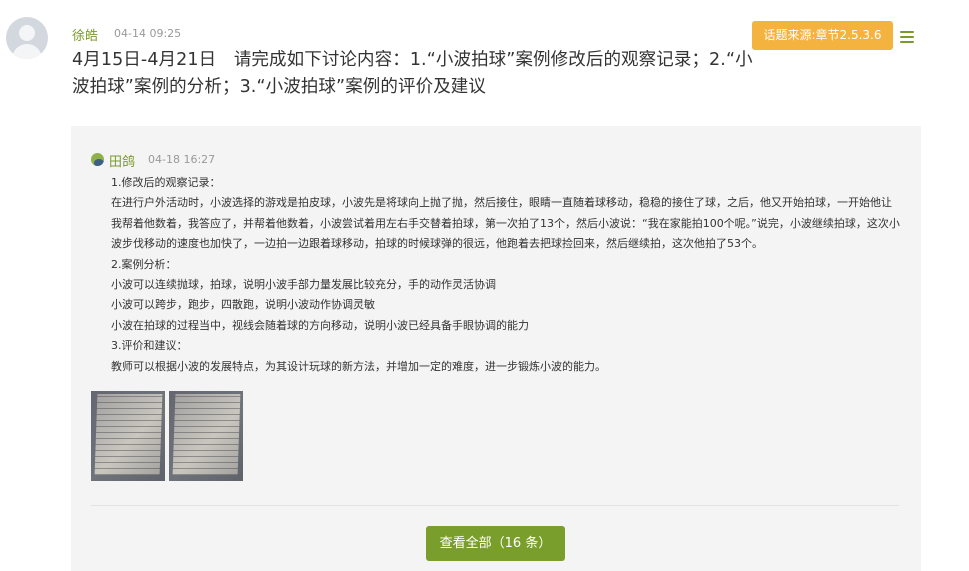  Describe the element at coordinates (182, 159) in the screenshot. I see `reply-time: 04-18 16:27` at that location.